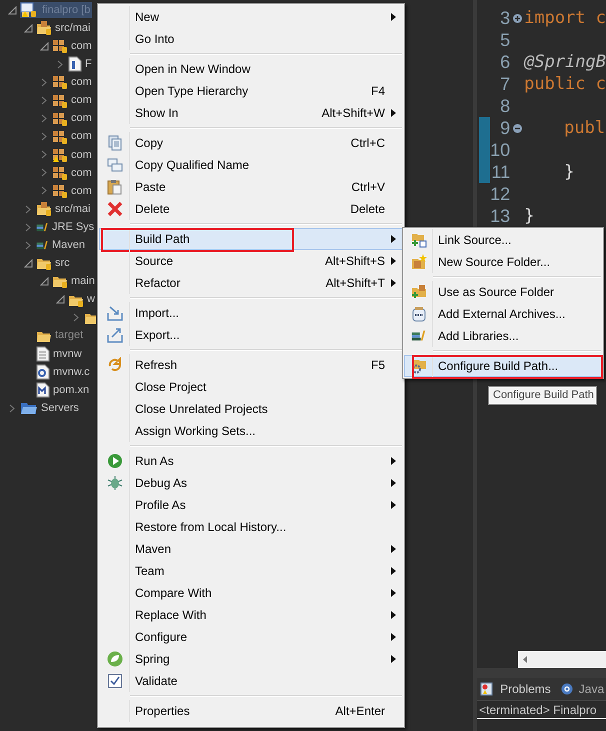  What do you see at coordinates (43, 390) in the screenshot?
I see `maven-file-icon` at bounding box center [43, 390].